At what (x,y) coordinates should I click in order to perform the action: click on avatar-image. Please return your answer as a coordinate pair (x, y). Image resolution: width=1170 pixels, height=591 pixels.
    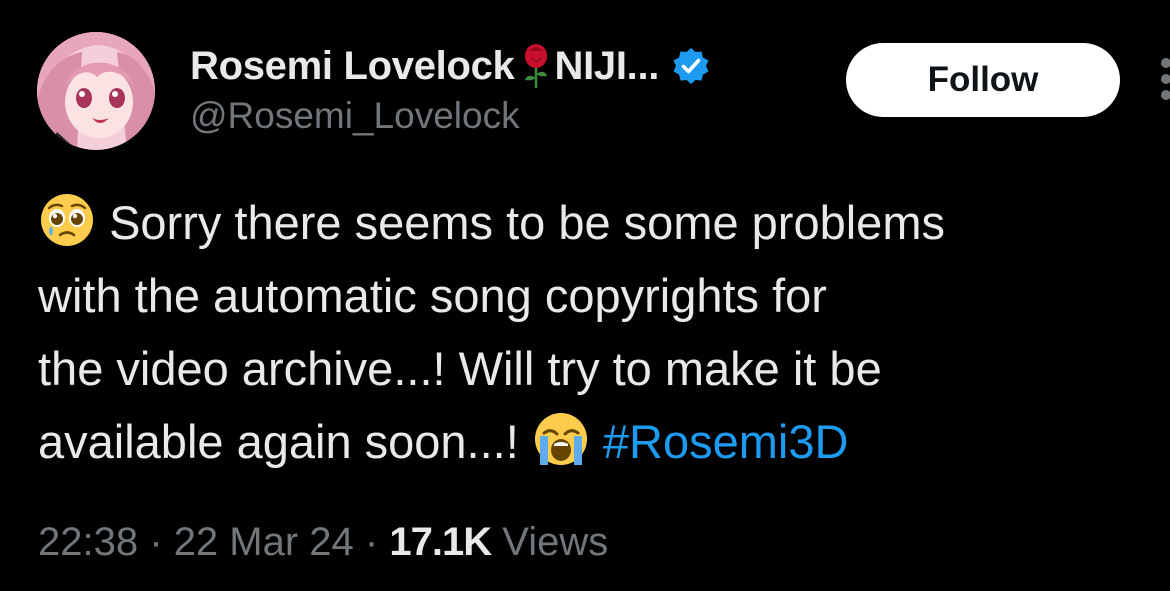
    Looking at the image, I should click on (96, 91).